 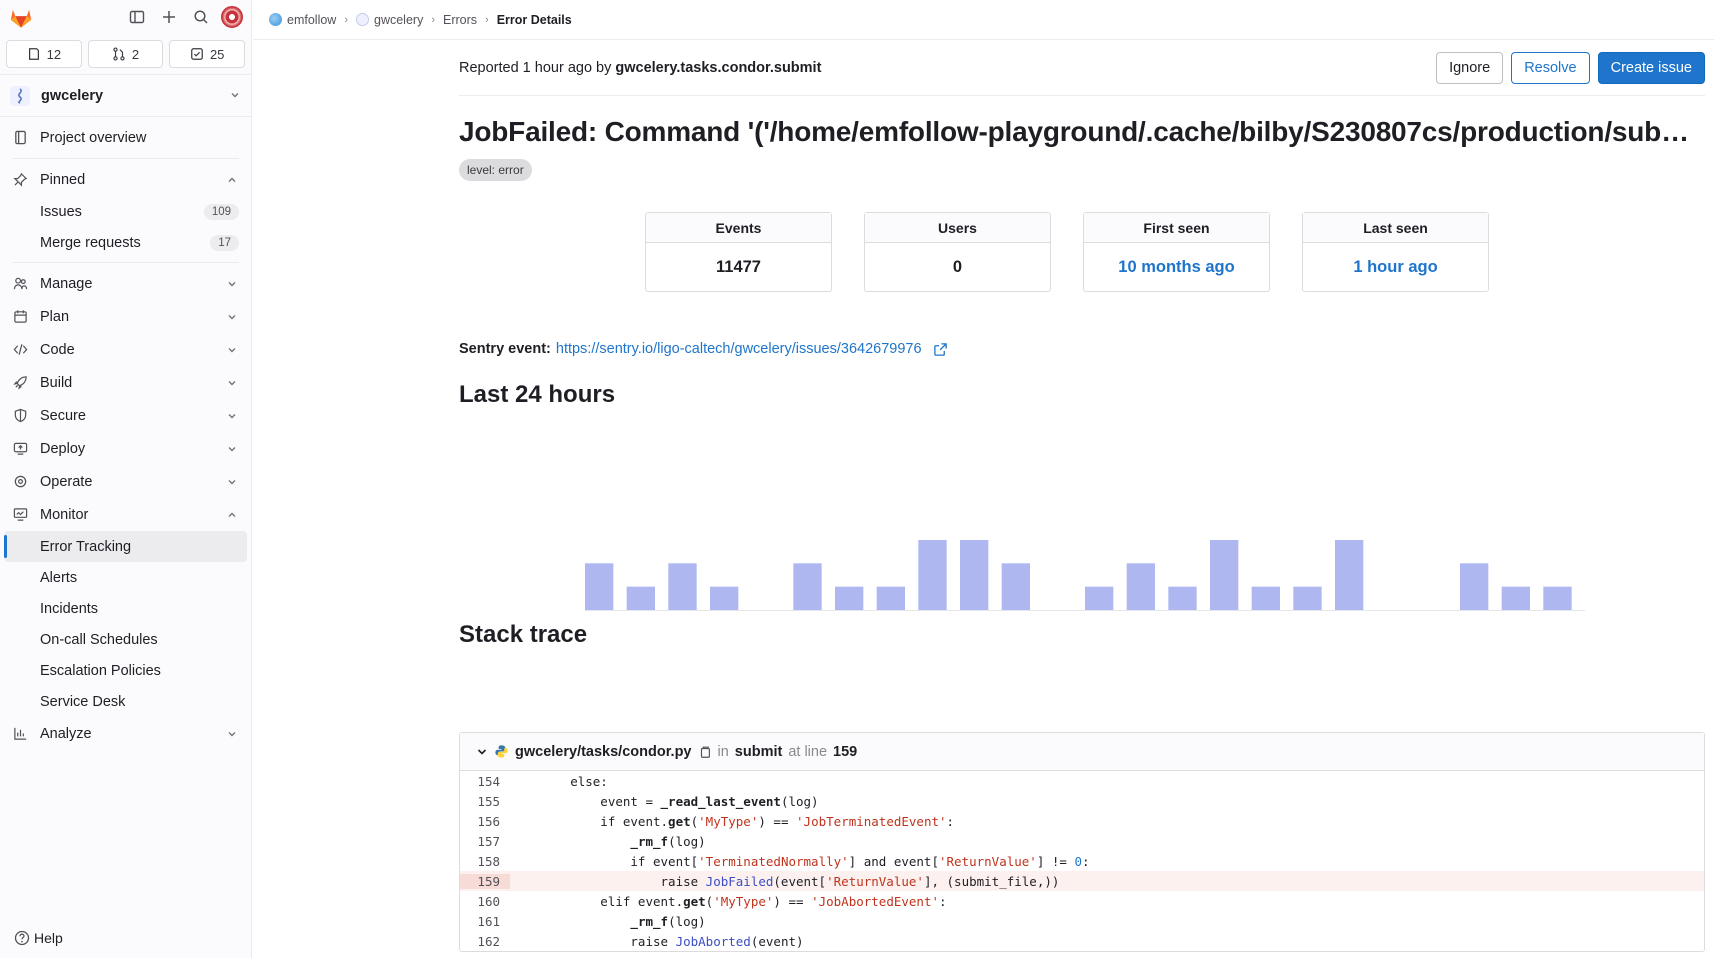 What do you see at coordinates (125, 316) in the screenshot?
I see `nav-plan: Plan` at bounding box center [125, 316].